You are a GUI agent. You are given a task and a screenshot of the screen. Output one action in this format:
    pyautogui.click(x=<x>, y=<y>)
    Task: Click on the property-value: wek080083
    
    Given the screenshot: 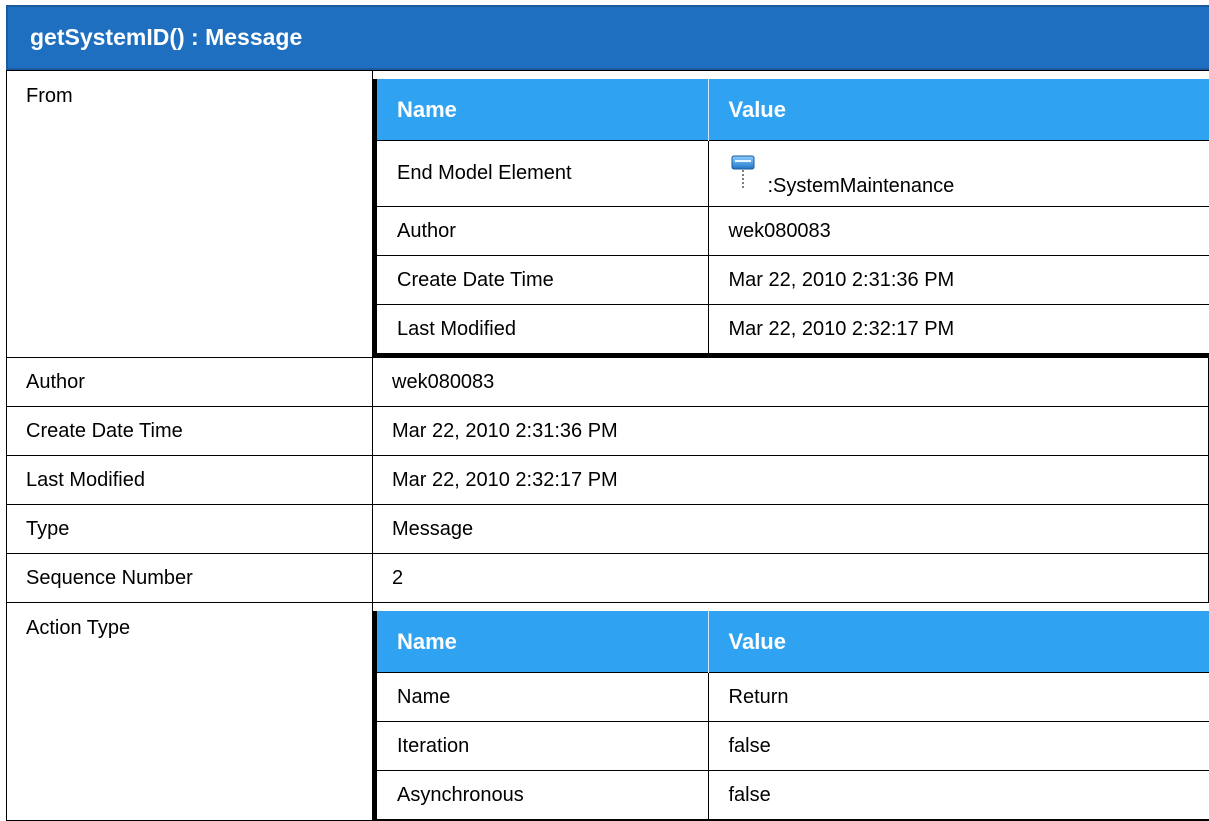 What is the action you would take?
    pyautogui.click(x=790, y=382)
    